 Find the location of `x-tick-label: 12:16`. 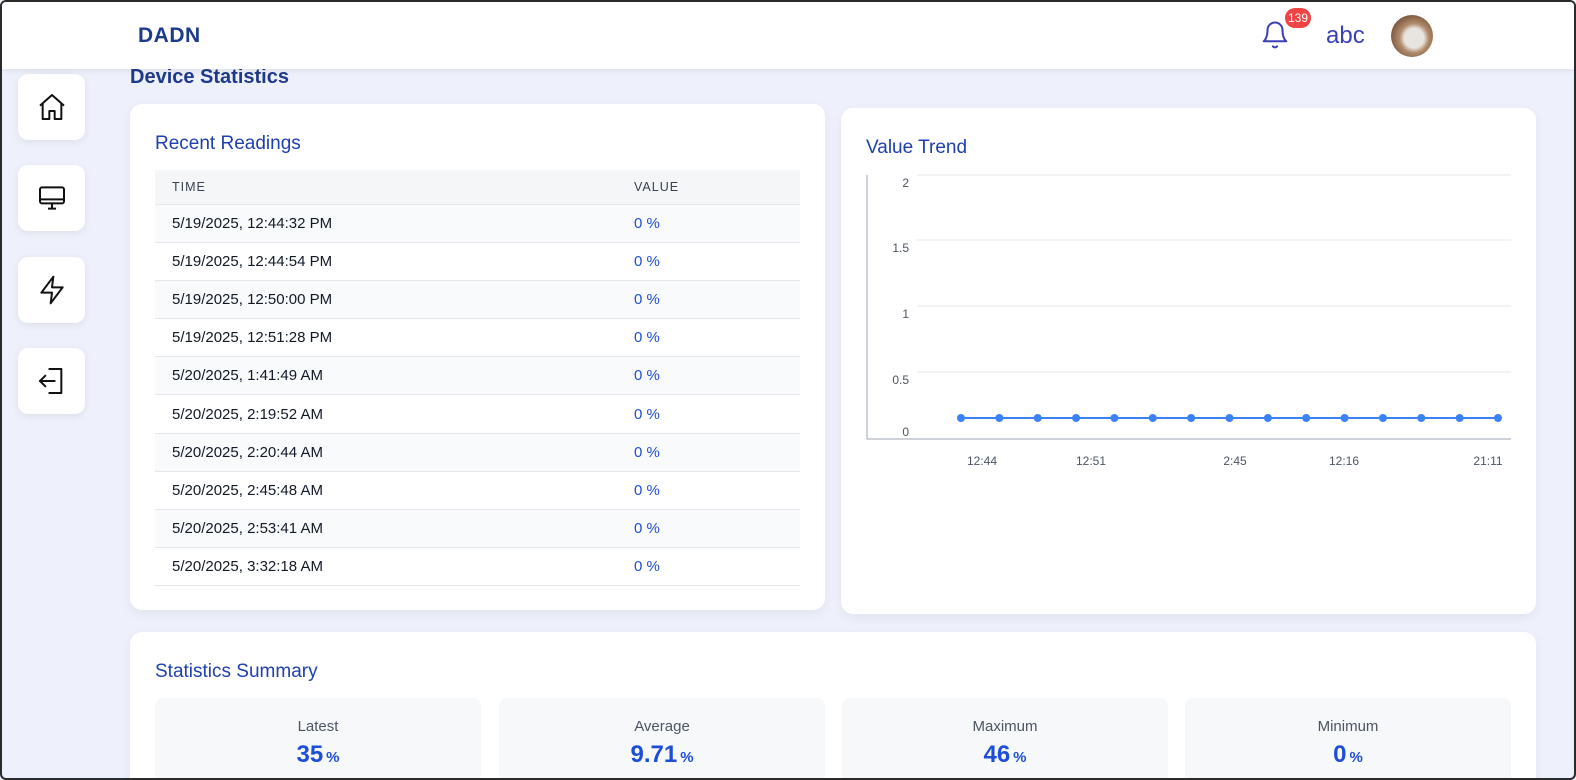

x-tick-label: 12:16 is located at coordinates (1344, 461).